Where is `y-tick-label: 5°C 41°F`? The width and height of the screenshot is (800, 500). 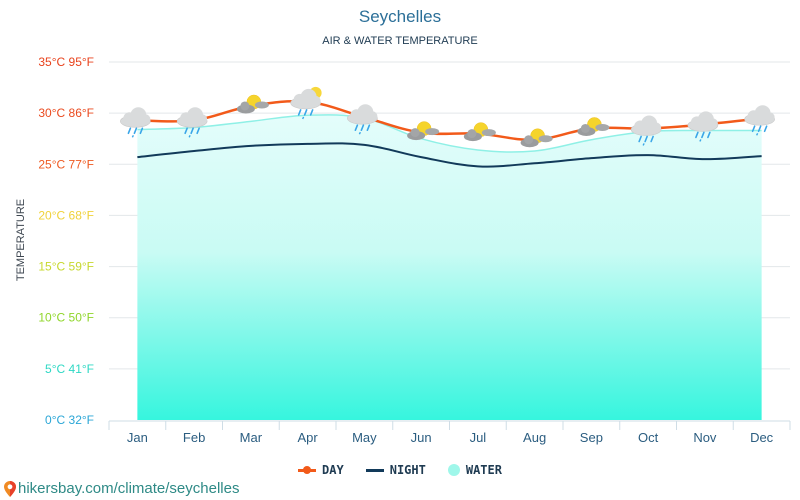
y-tick-label: 5°C 41°F is located at coordinates (69, 369).